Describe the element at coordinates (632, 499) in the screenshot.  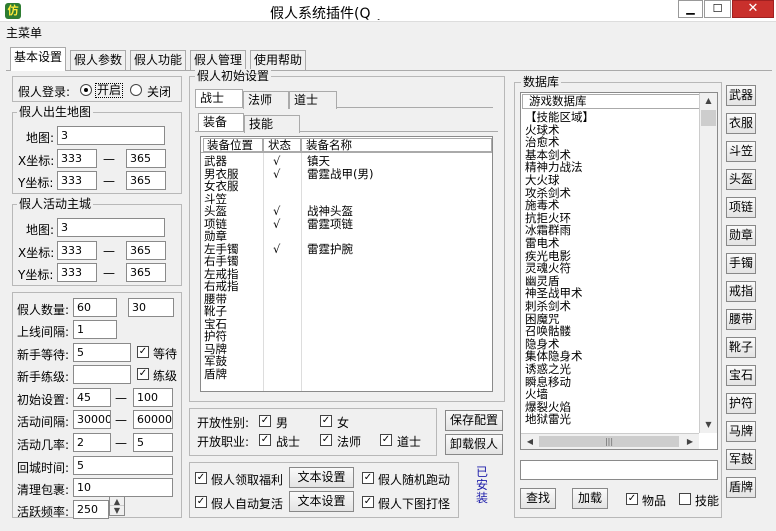
I see `item-checkbox: ✓` at that location.